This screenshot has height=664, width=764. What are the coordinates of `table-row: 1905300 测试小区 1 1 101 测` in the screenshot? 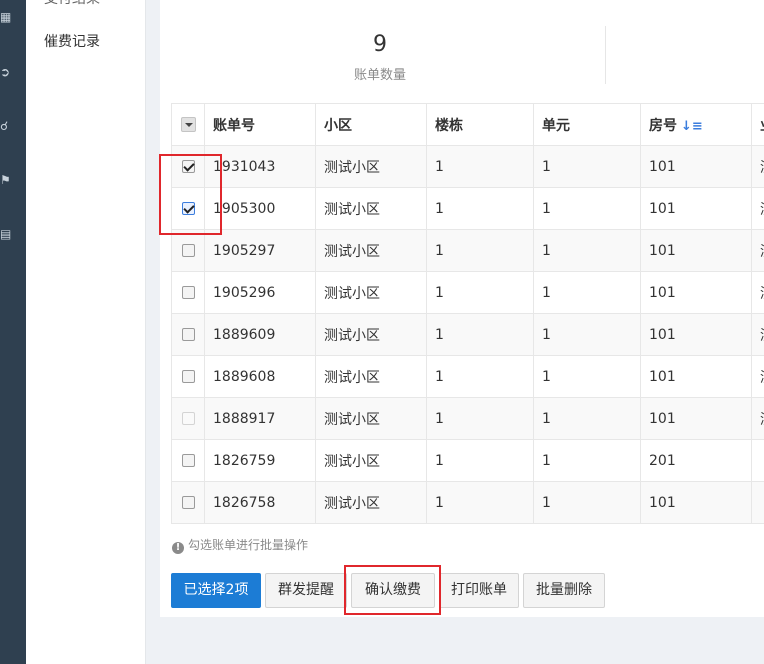 It's located at (467, 208).